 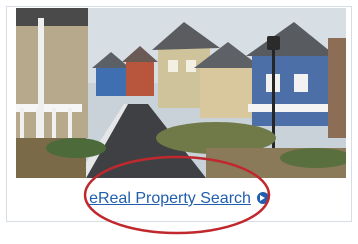 I want to click on circle-arrow-right-icon, so click(x=262, y=198).